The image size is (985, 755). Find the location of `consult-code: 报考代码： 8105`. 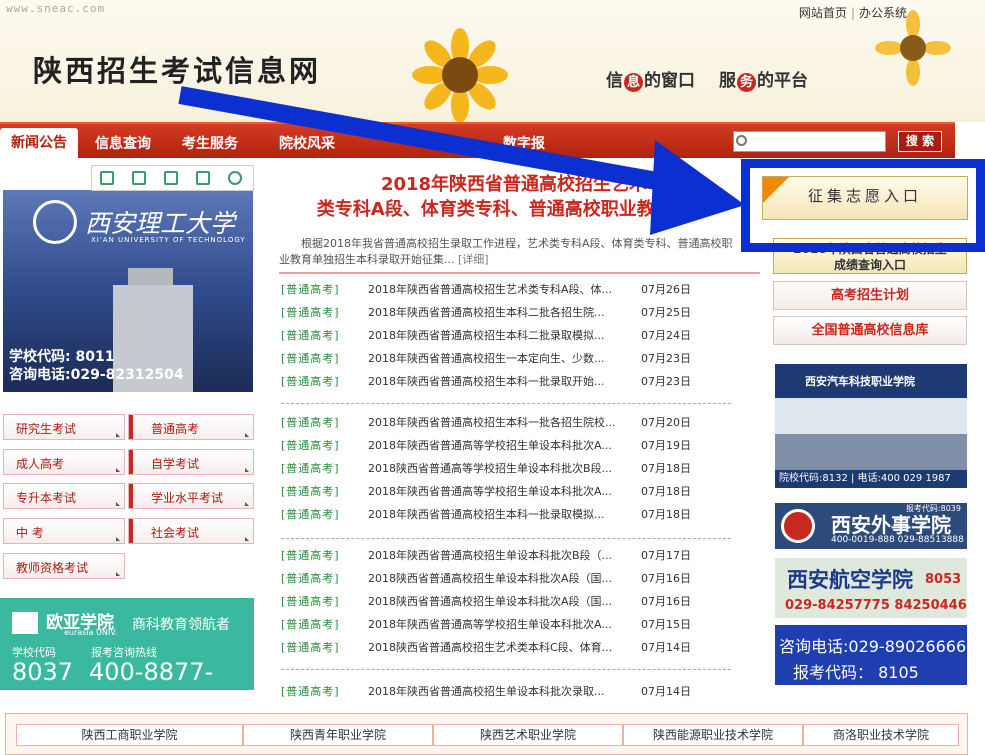

consult-code: 报考代码： 8105 is located at coordinates (856, 672).